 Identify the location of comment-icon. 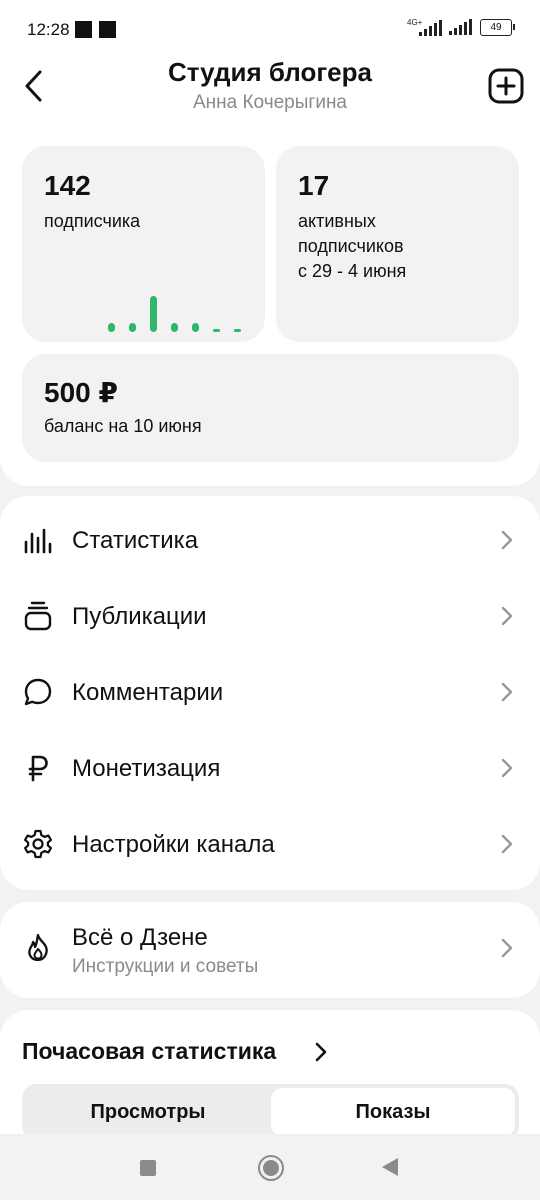
(38, 692).